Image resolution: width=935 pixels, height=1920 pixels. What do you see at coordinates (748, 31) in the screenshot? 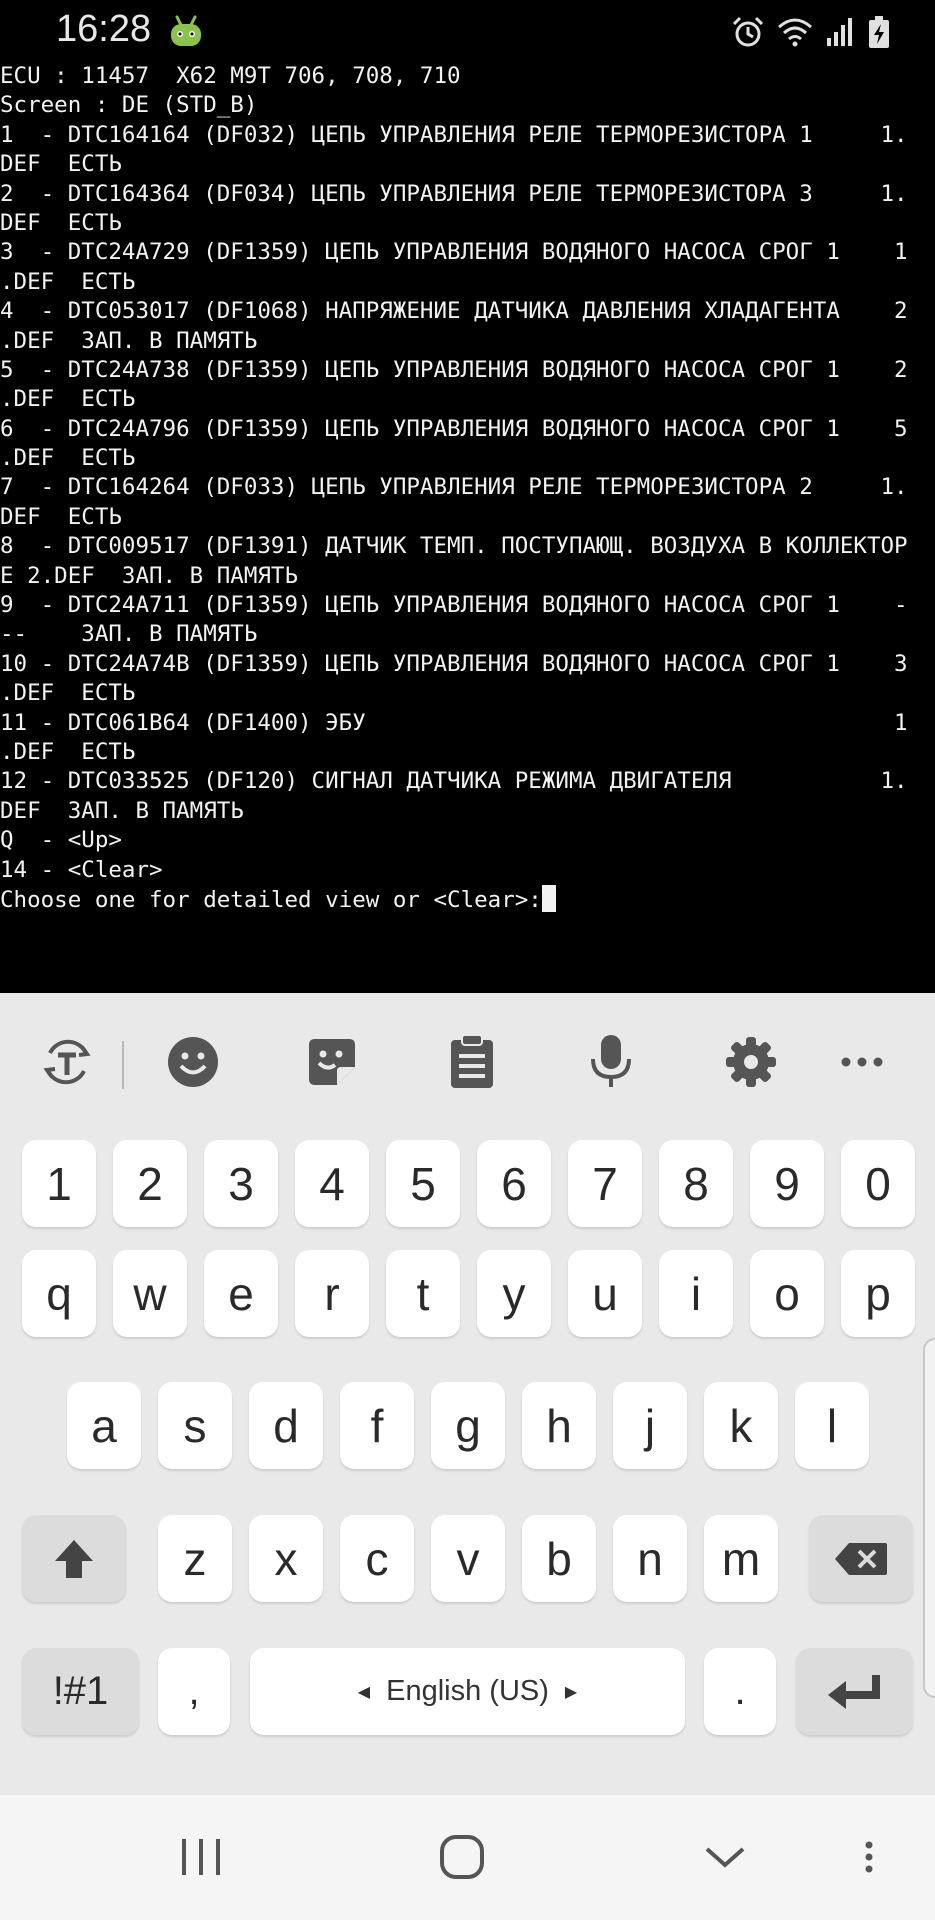
I see `alarm-icon` at bounding box center [748, 31].